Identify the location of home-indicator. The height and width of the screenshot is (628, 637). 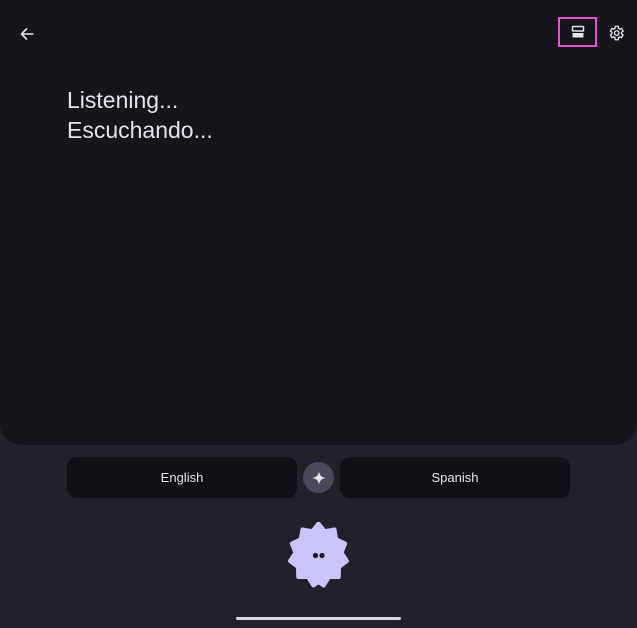
(318, 618).